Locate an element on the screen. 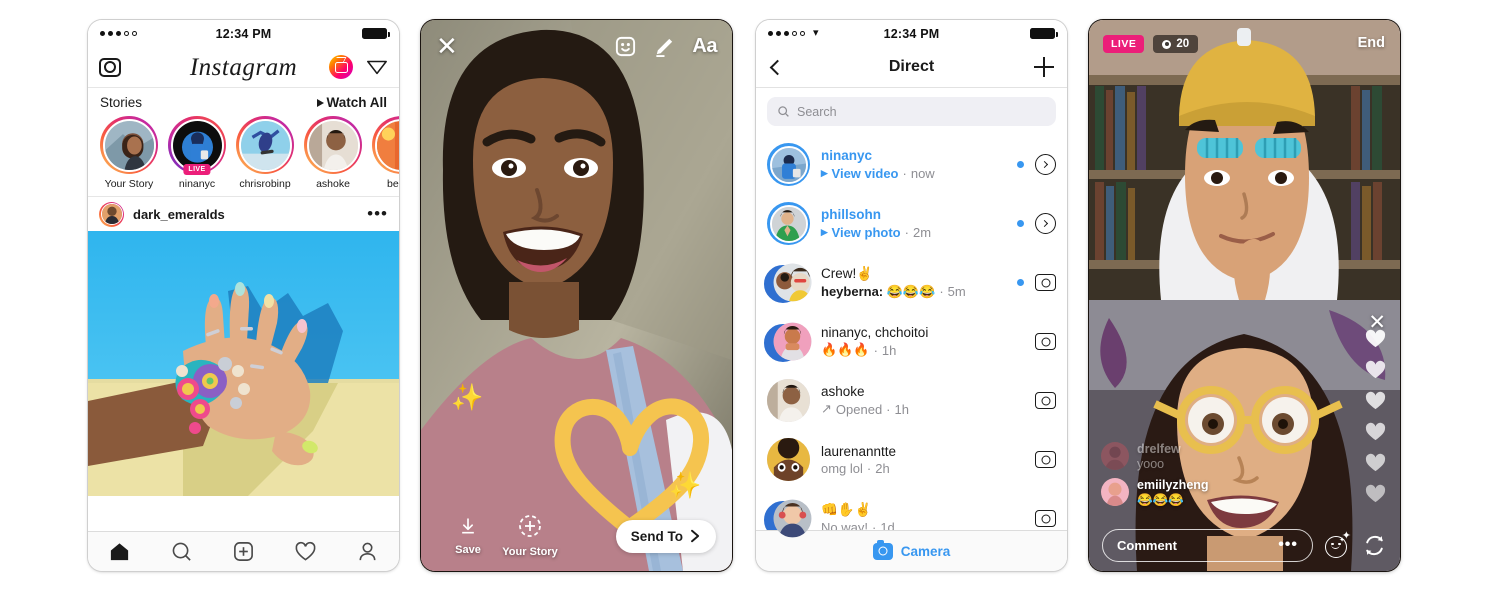 This screenshot has height=599, width=1500. table-row: phillsohn ▸ View photo · 2m is located at coordinates (911, 223).